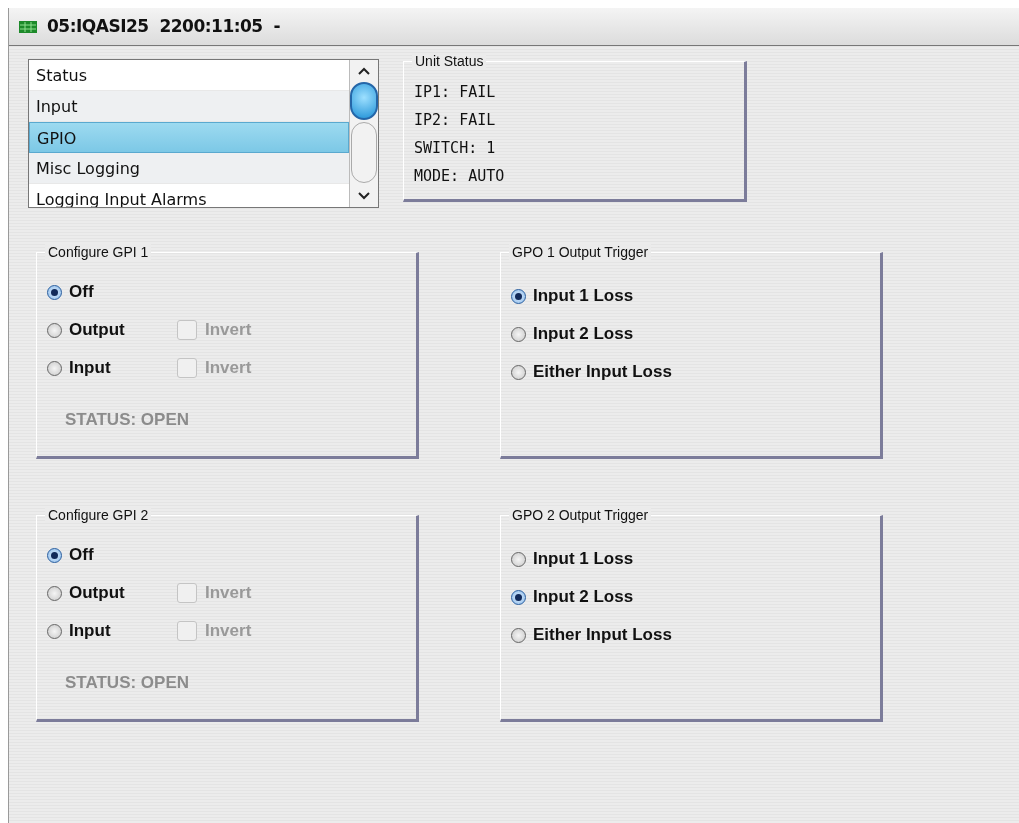  I want to click on scroll-up-icon, so click(364, 71).